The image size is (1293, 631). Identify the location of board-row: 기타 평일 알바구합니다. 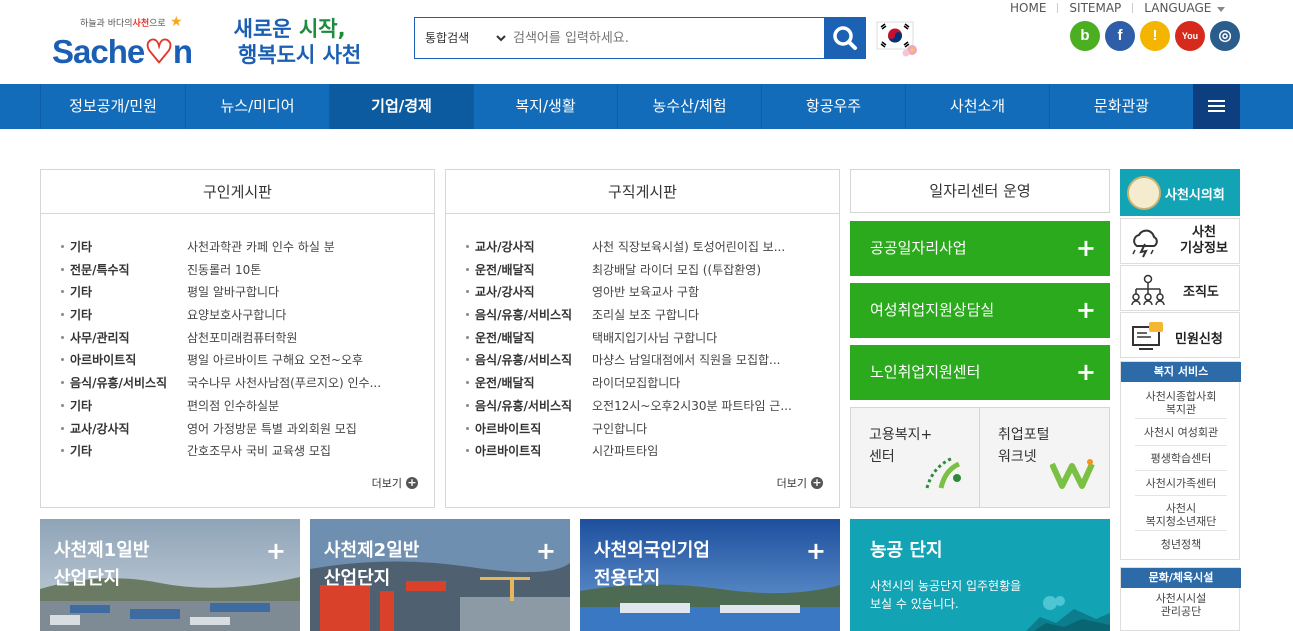
(247, 292).